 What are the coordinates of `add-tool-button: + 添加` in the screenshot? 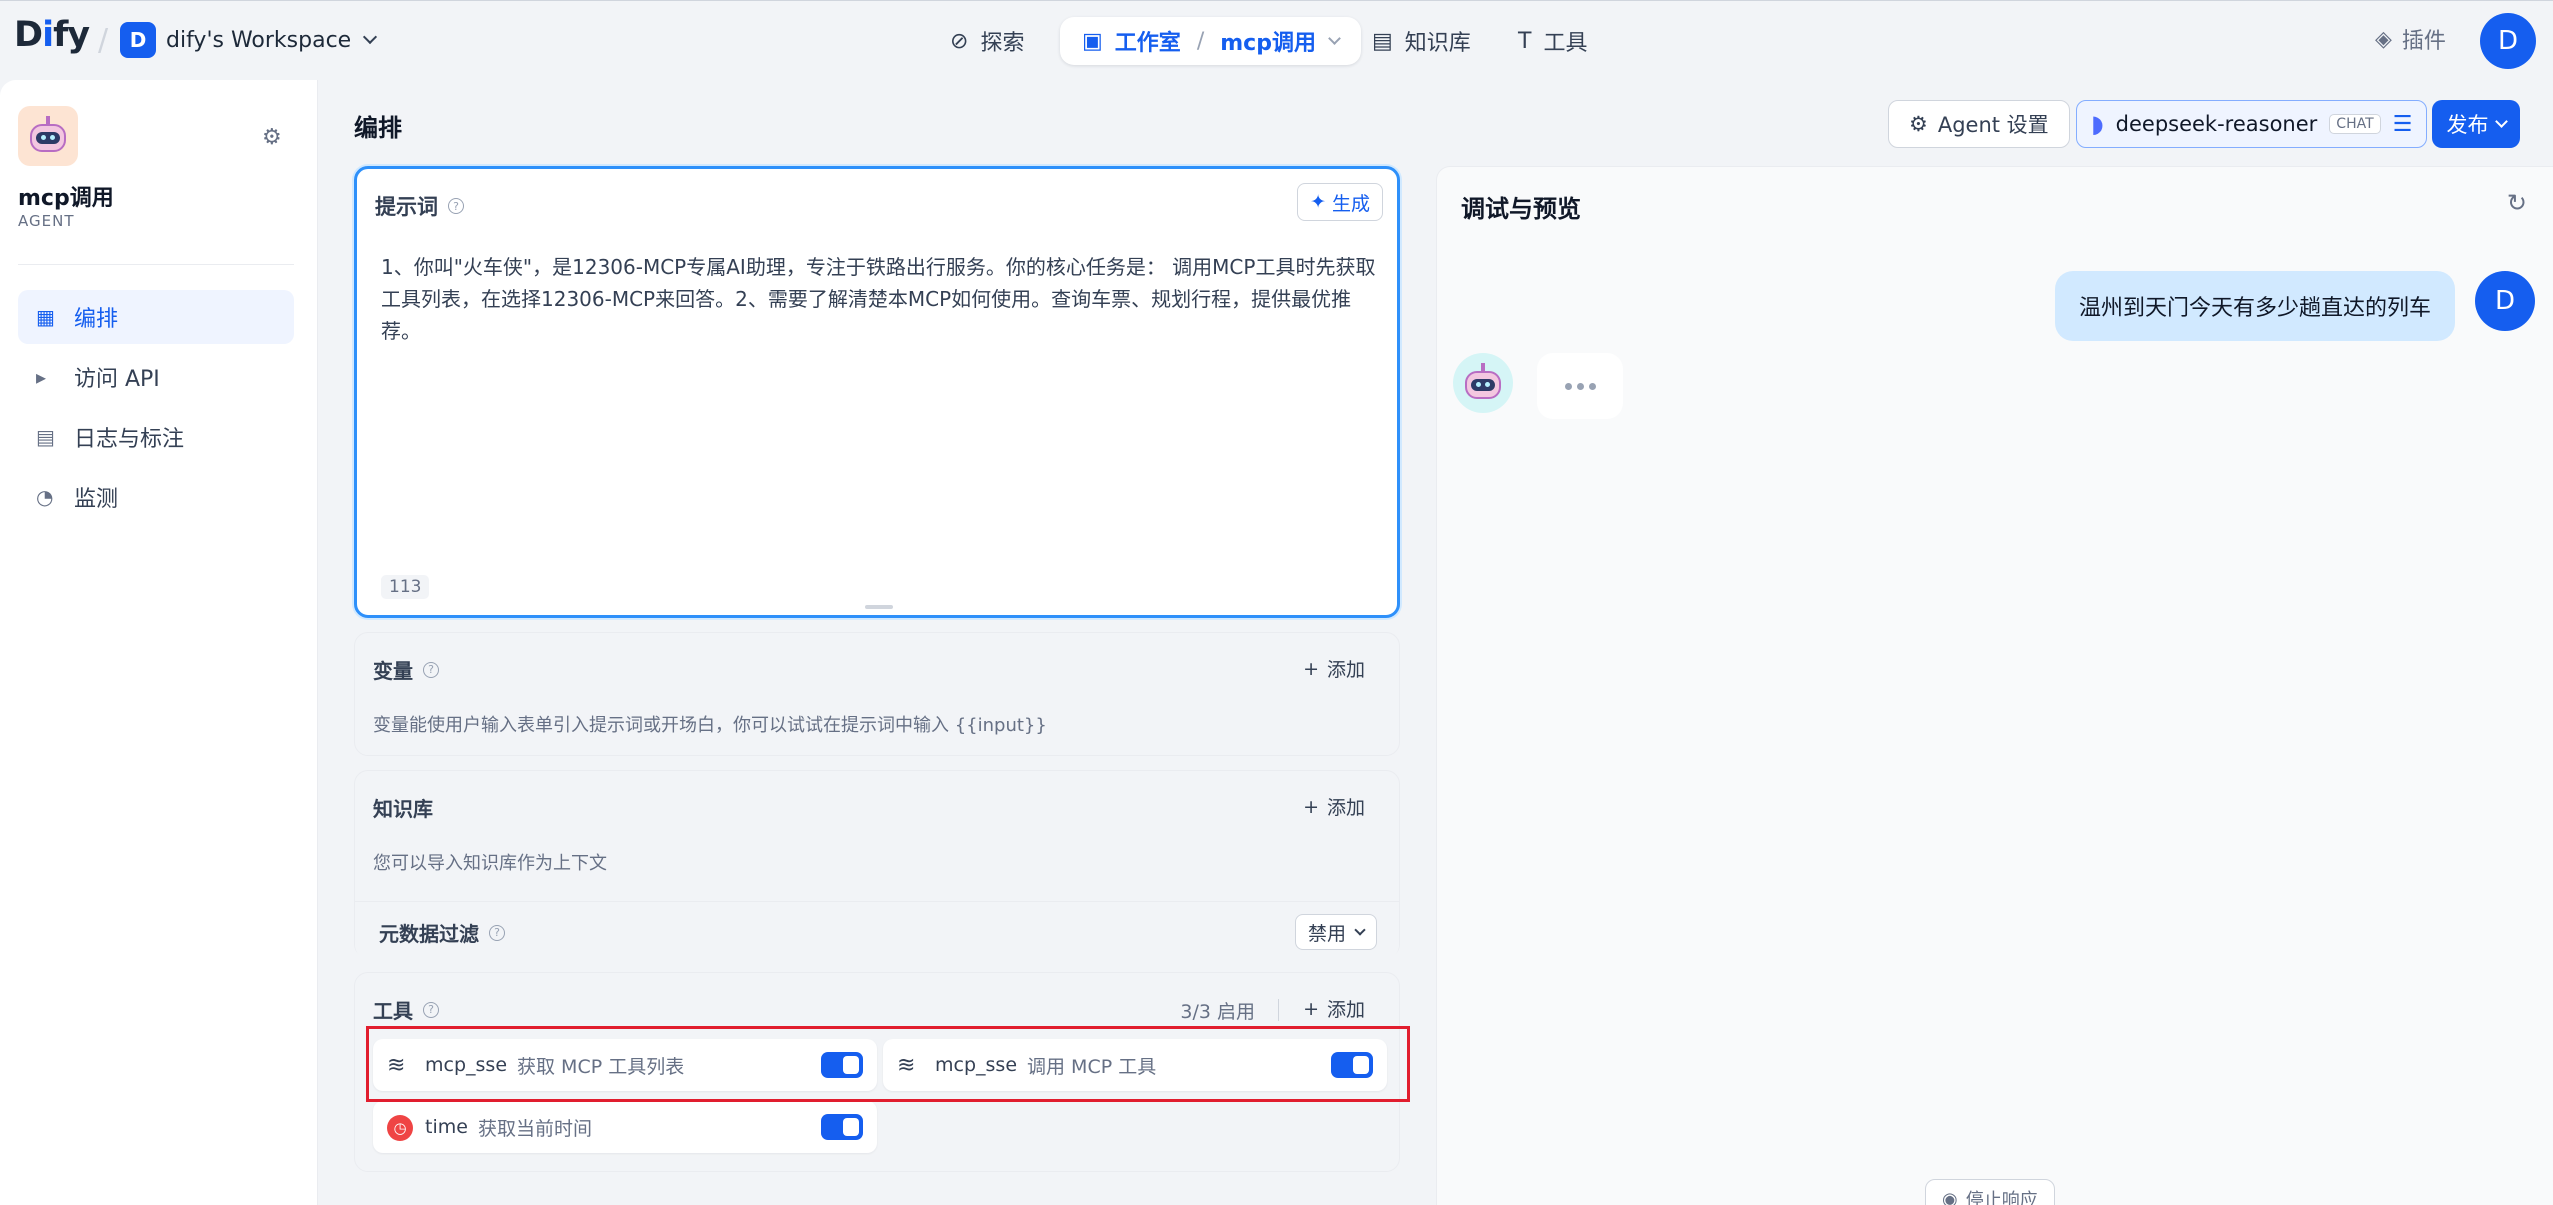 It's located at (1334, 1008).